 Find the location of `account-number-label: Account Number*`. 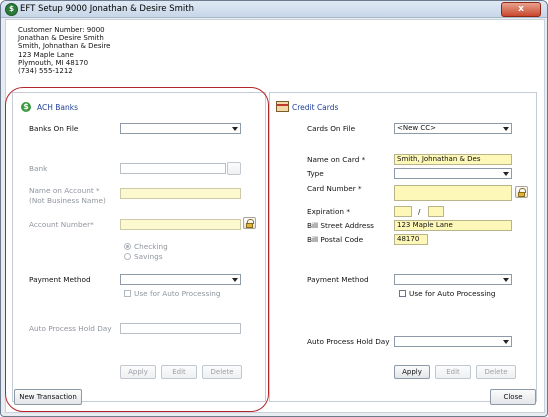

account-number-label: Account Number* is located at coordinates (61, 224).